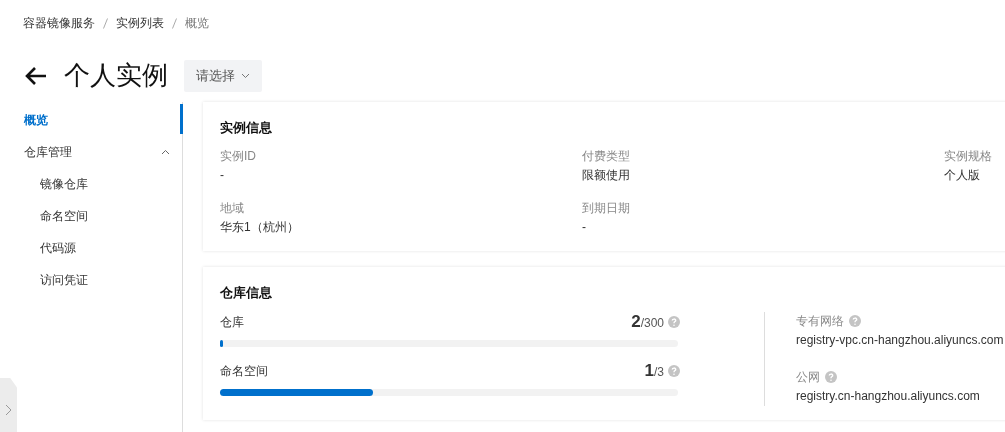 The height and width of the screenshot is (432, 1005). What do you see at coordinates (962, 175) in the screenshot?
I see `field-value: 个人版` at bounding box center [962, 175].